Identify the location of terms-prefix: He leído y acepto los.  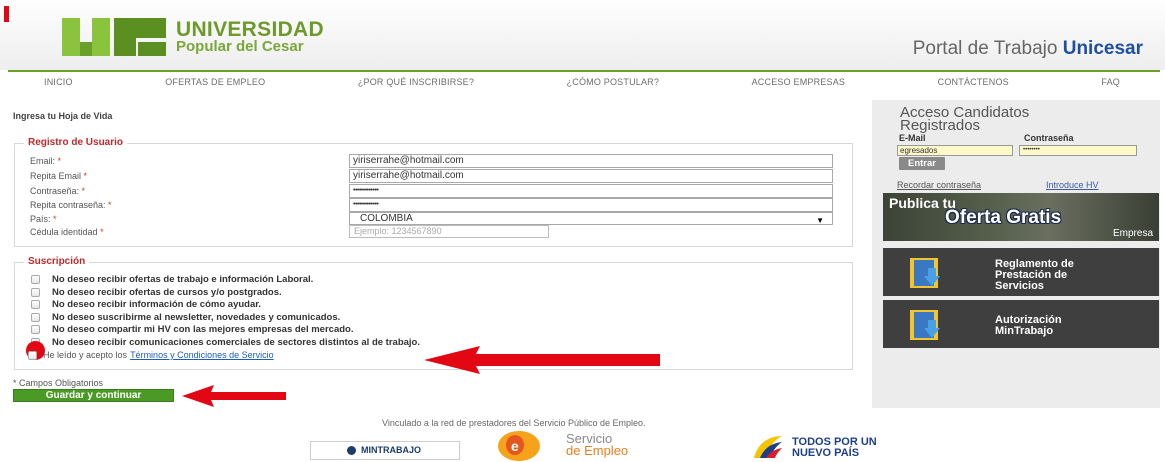
(85, 355).